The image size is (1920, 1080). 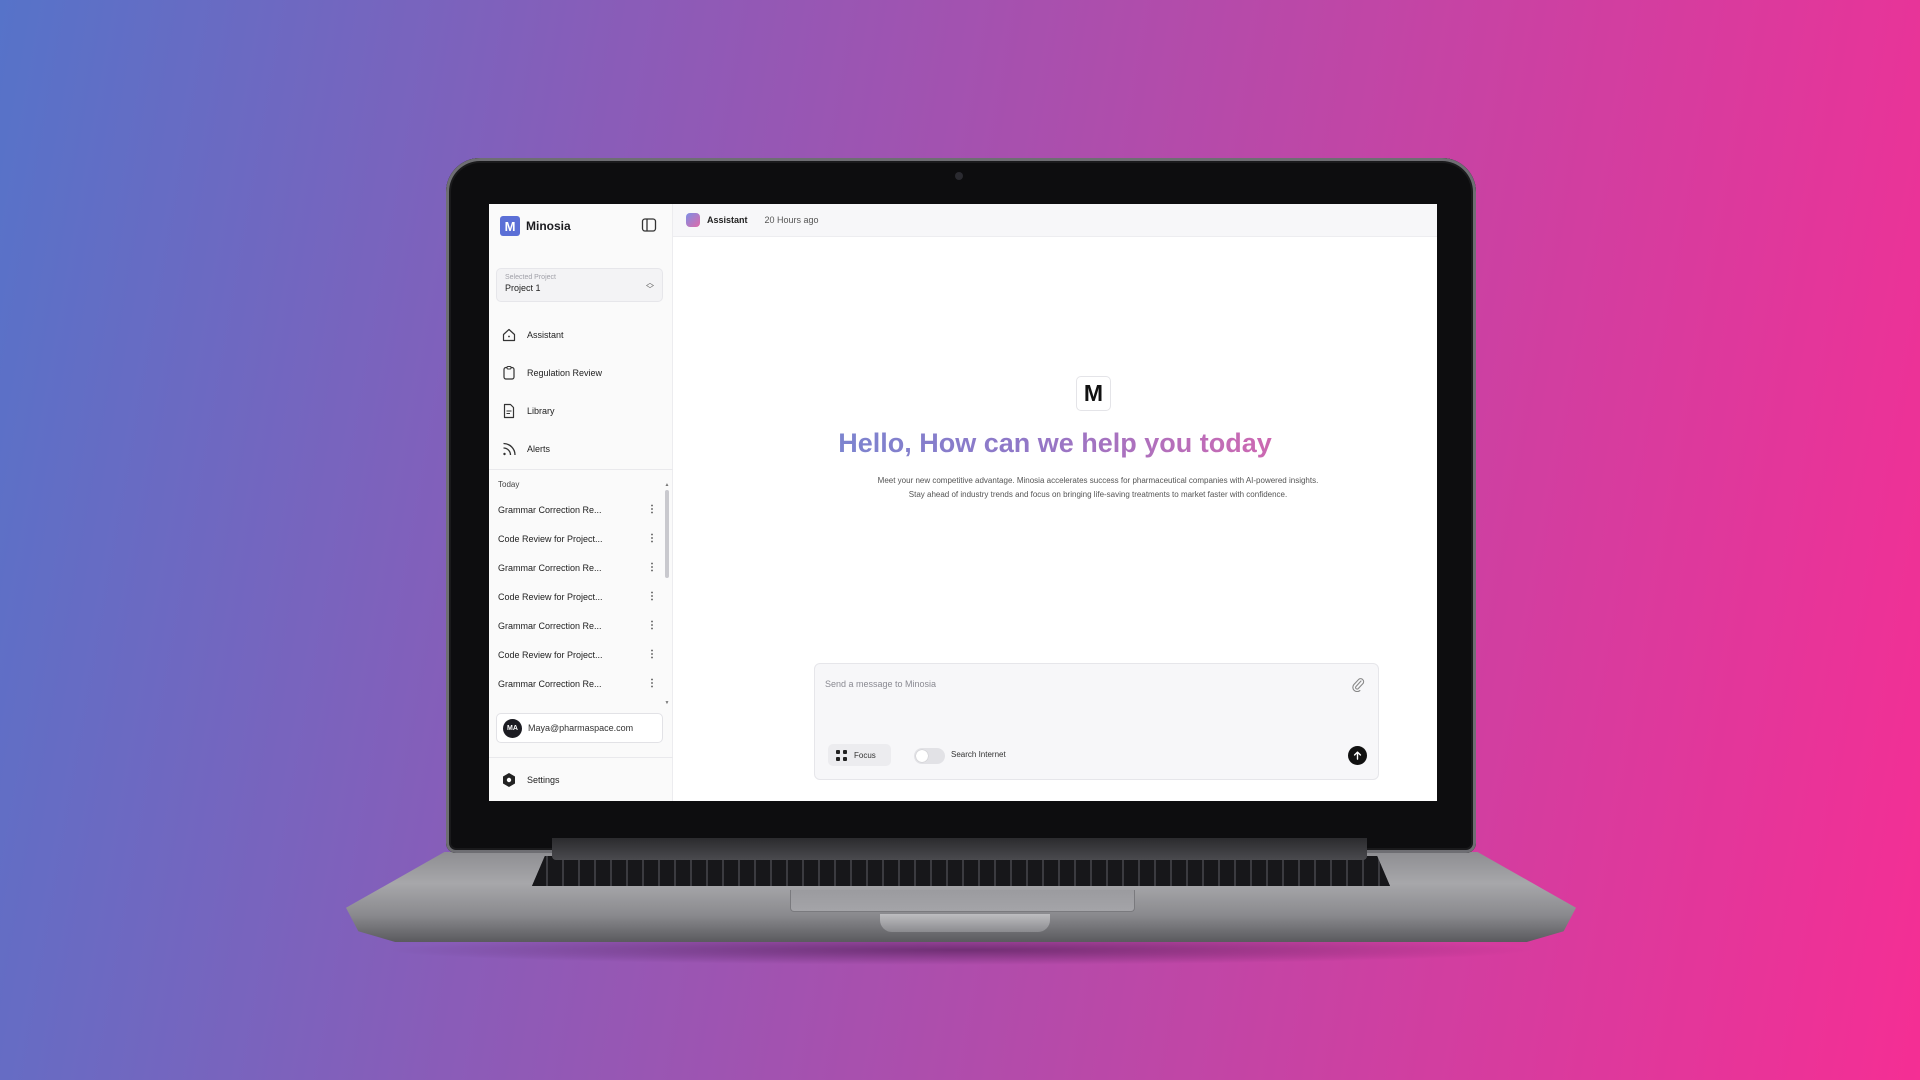 I want to click on laptop-trackpad, so click(x=962, y=901).